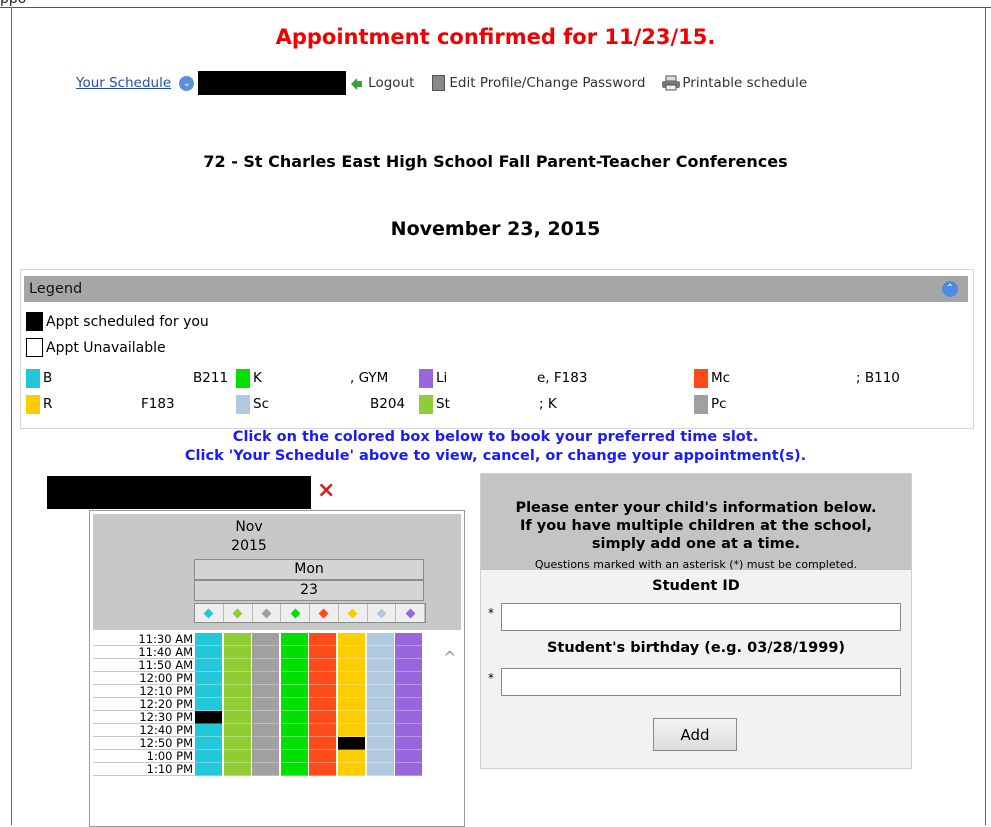  Describe the element at coordinates (950, 289) in the screenshot. I see `collapse-icon: ⌃` at that location.